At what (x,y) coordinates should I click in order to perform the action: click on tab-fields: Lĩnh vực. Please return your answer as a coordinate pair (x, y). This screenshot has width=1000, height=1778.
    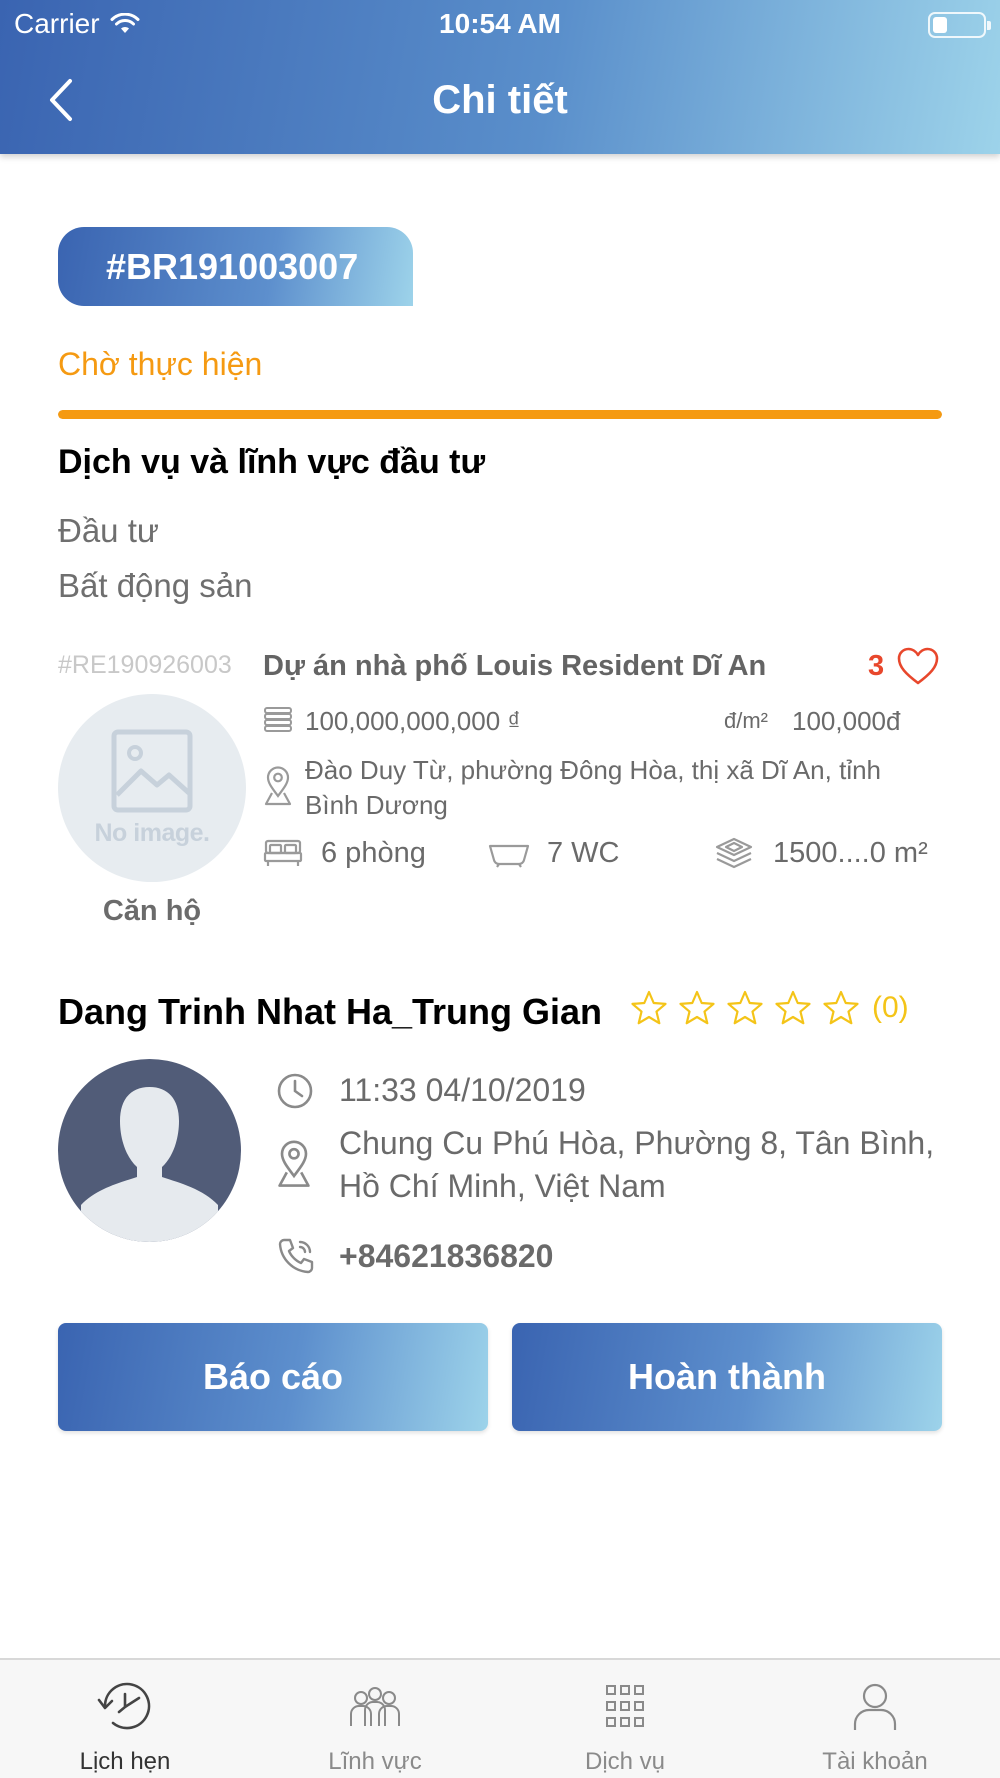
    Looking at the image, I should click on (375, 1719).